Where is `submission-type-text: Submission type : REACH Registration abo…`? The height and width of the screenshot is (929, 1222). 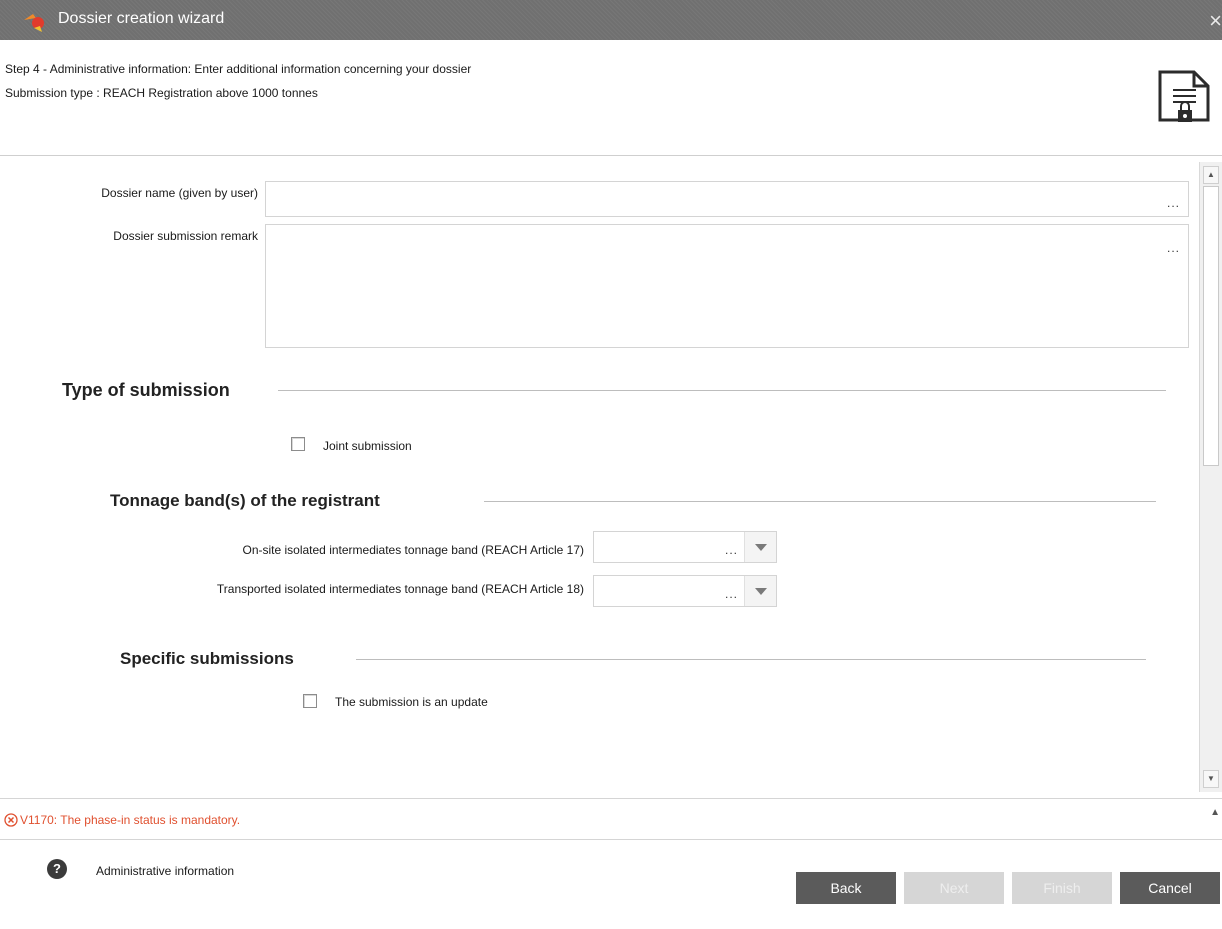 submission-type-text: Submission type : REACH Registration abo… is located at coordinates (161, 93).